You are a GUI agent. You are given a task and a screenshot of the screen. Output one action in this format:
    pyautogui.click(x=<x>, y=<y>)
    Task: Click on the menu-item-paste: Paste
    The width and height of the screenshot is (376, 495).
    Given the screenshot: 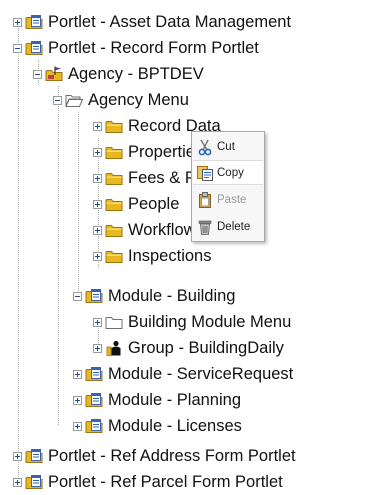 What is the action you would take?
    pyautogui.click(x=228, y=199)
    